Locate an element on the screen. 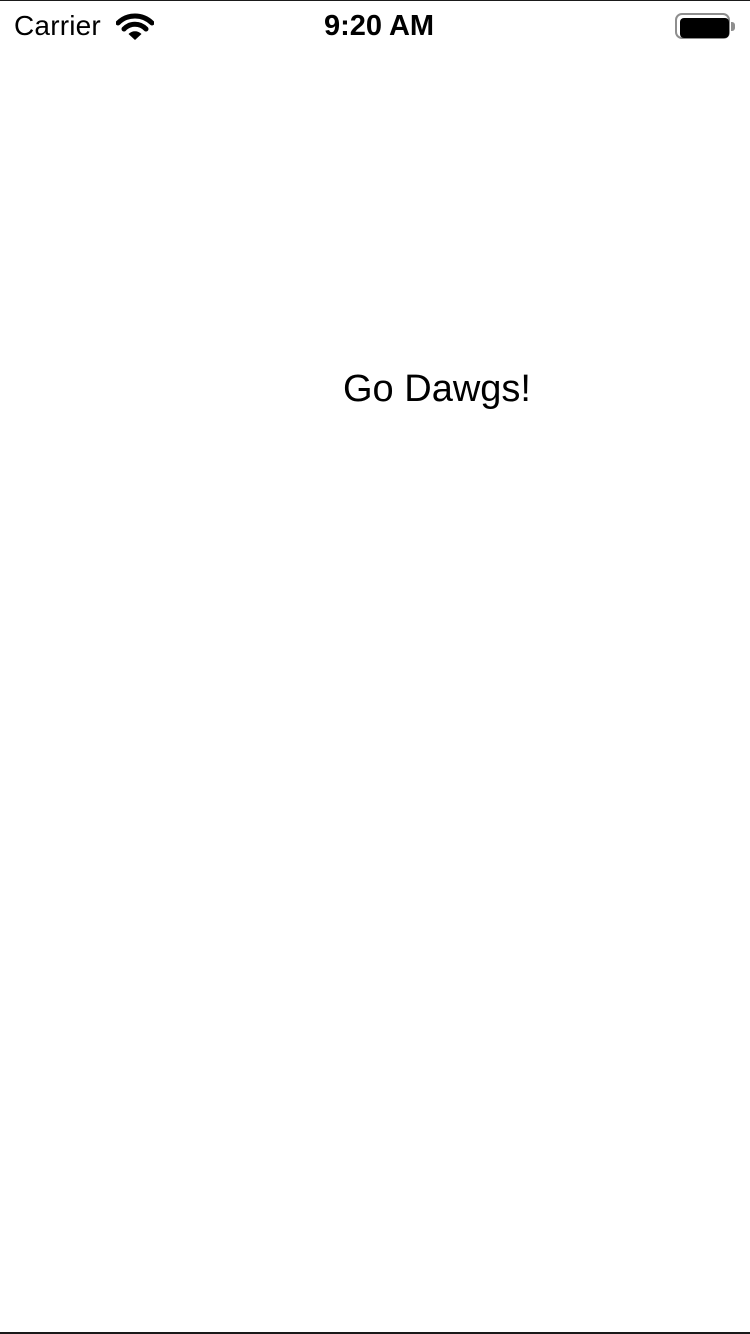  battery-icon is located at coordinates (706, 27).